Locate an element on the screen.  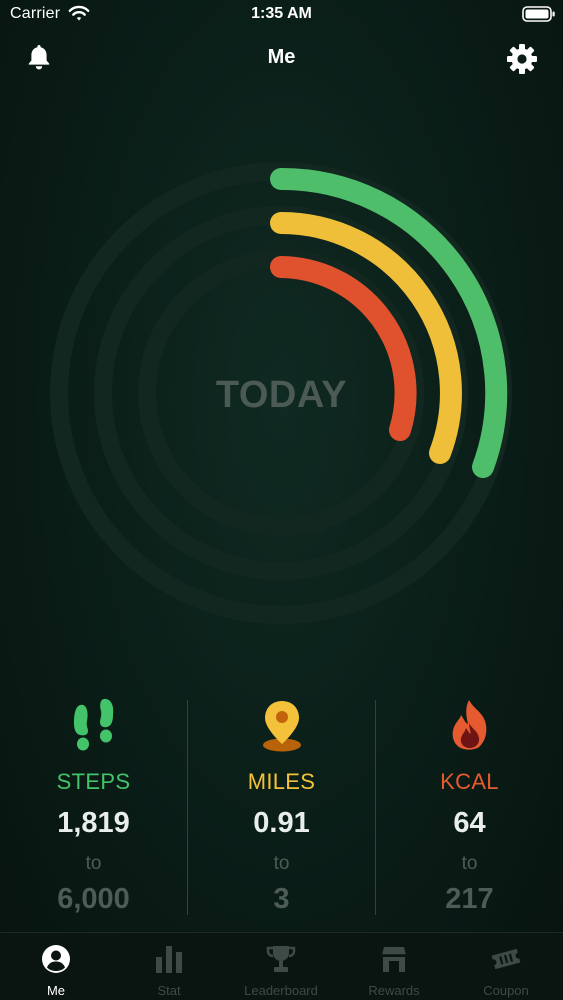
tab-rewards-label: Rewards is located at coordinates (394, 990).